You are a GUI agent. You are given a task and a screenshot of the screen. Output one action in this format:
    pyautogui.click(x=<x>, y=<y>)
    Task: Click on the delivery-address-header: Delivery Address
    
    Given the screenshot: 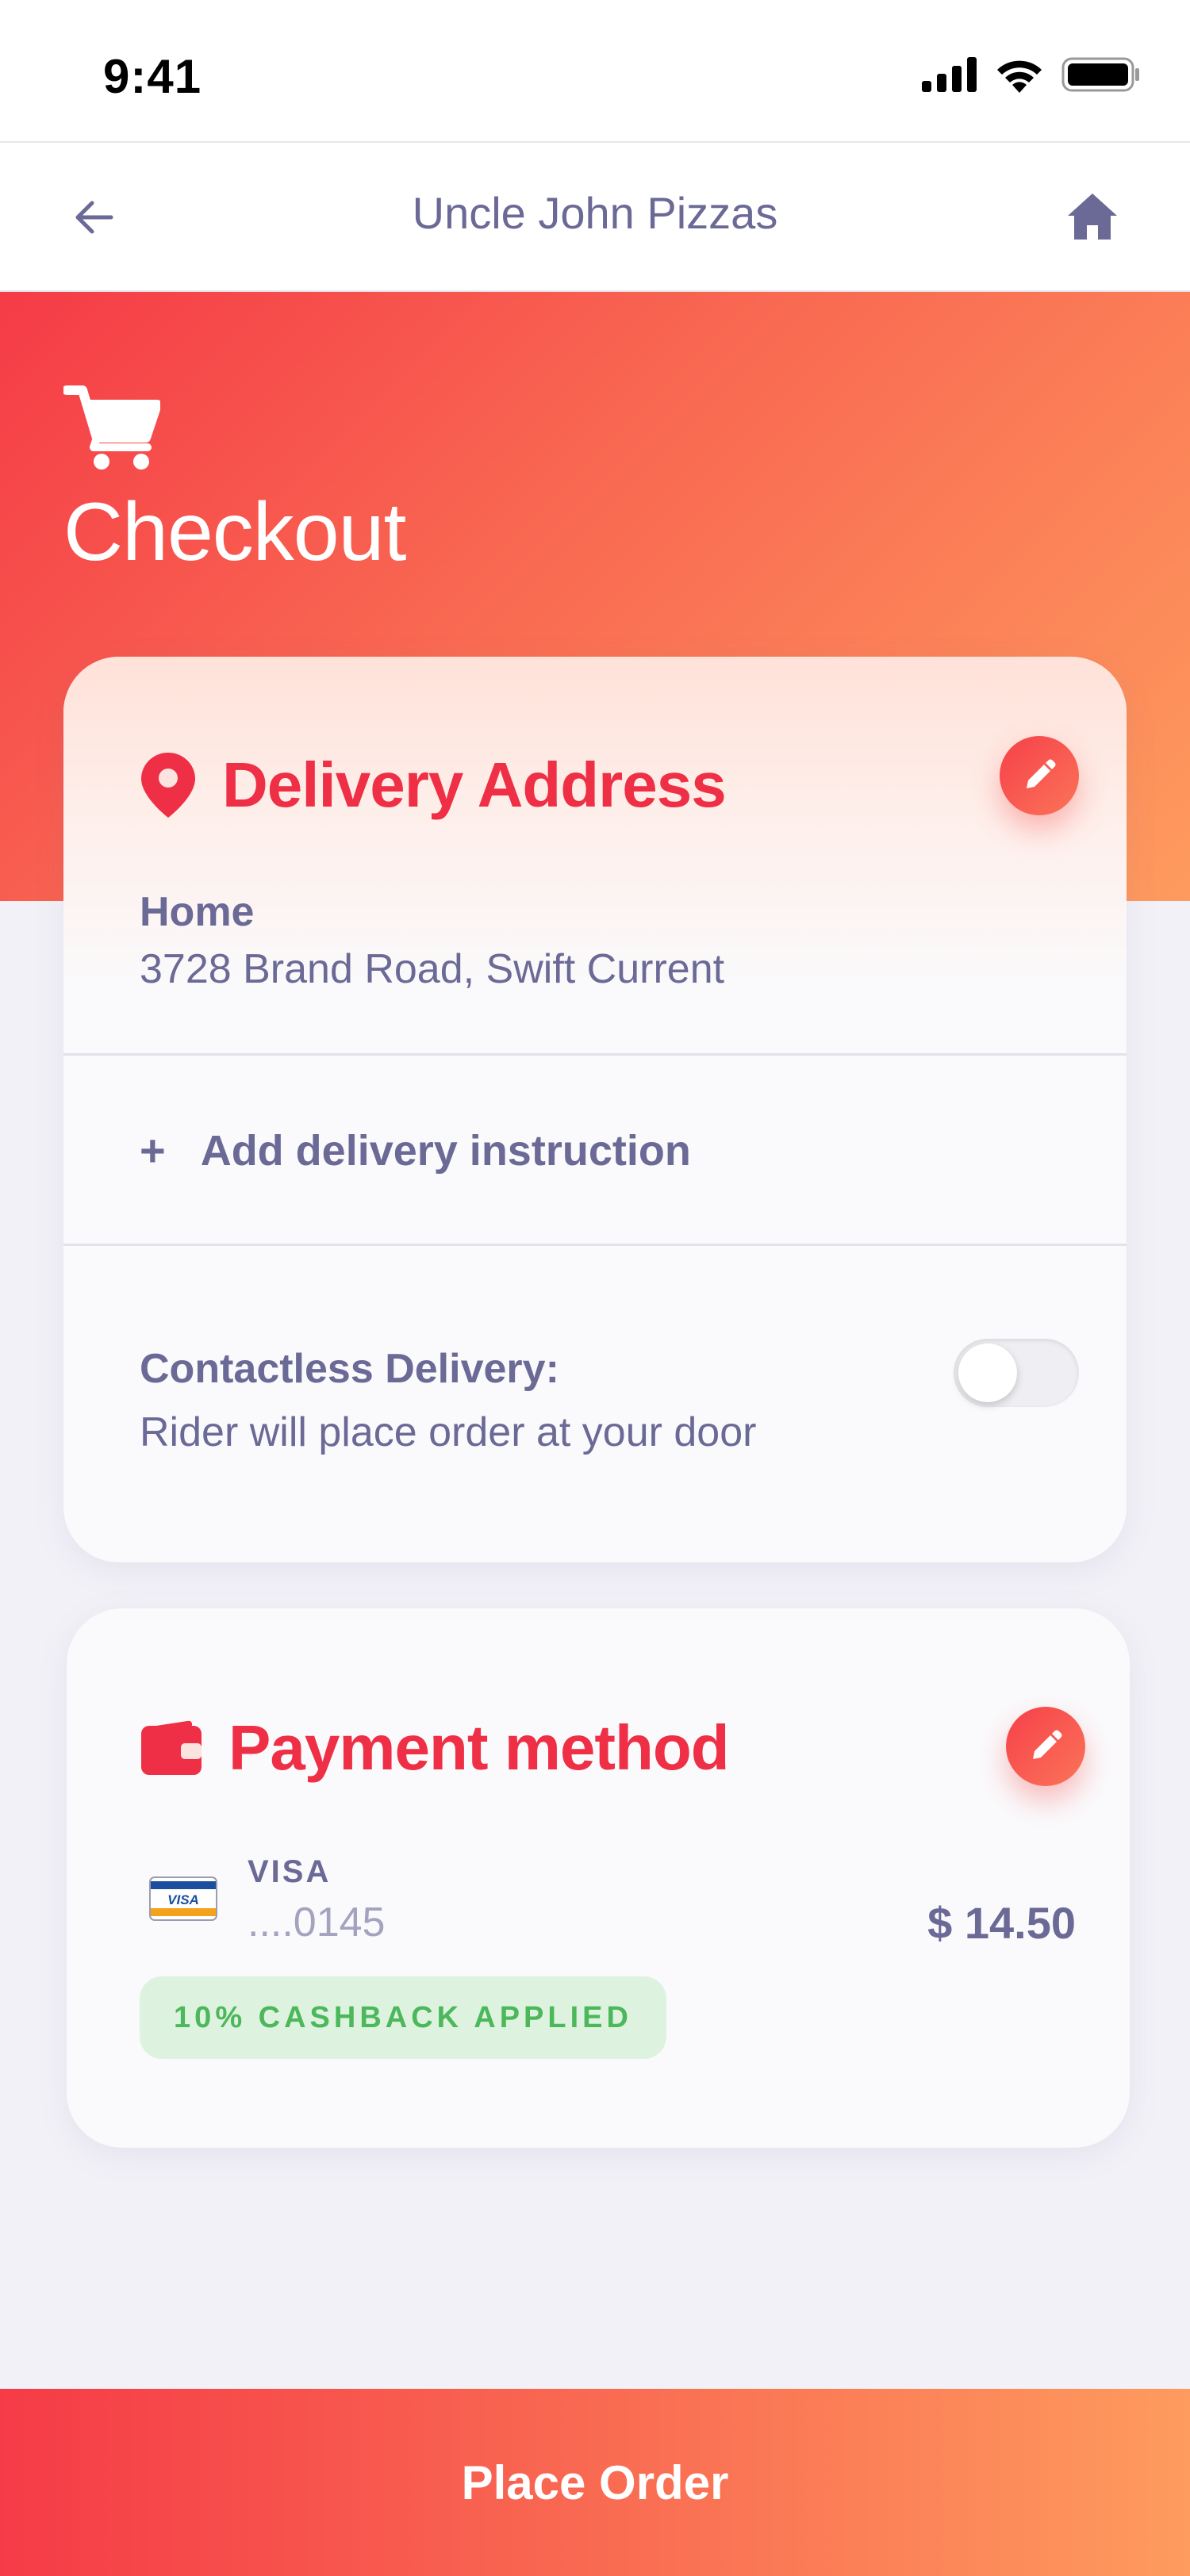 What is the action you would take?
    pyautogui.click(x=433, y=785)
    